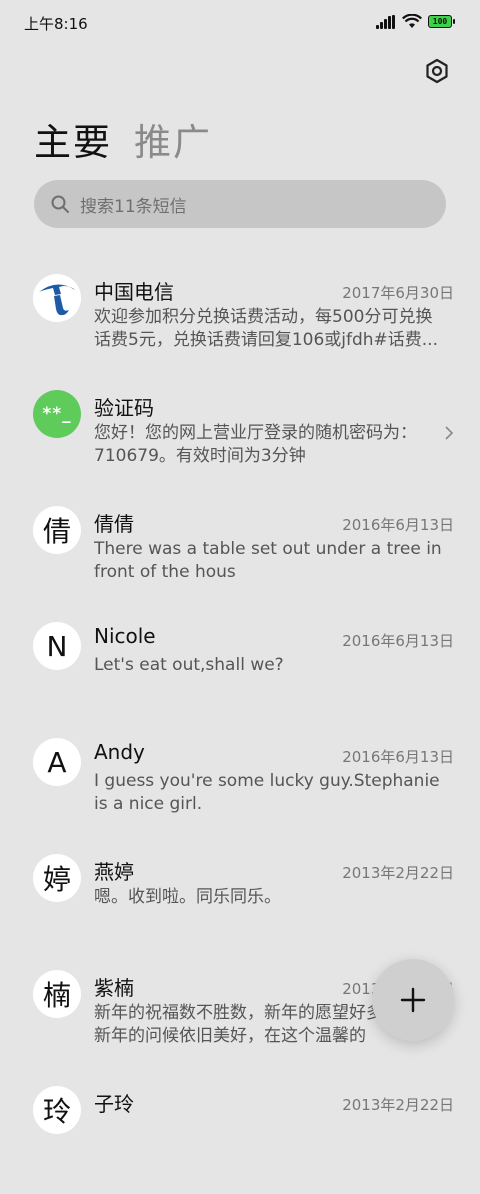 This screenshot has height=1194, width=480. What do you see at coordinates (125, 636) in the screenshot?
I see `contact-name: Nicole` at bounding box center [125, 636].